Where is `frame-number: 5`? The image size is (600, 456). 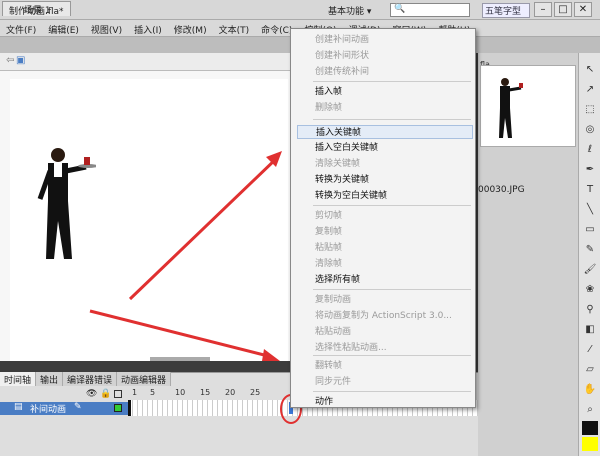 frame-number: 5 is located at coordinates (153, 392).